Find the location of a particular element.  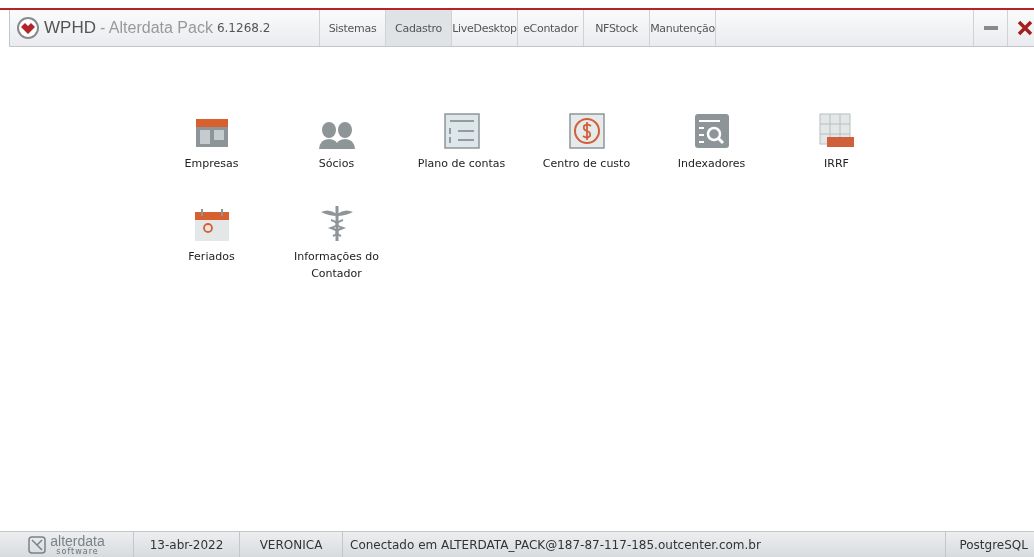

module-shortcut: Indexadores is located at coordinates (711, 140).